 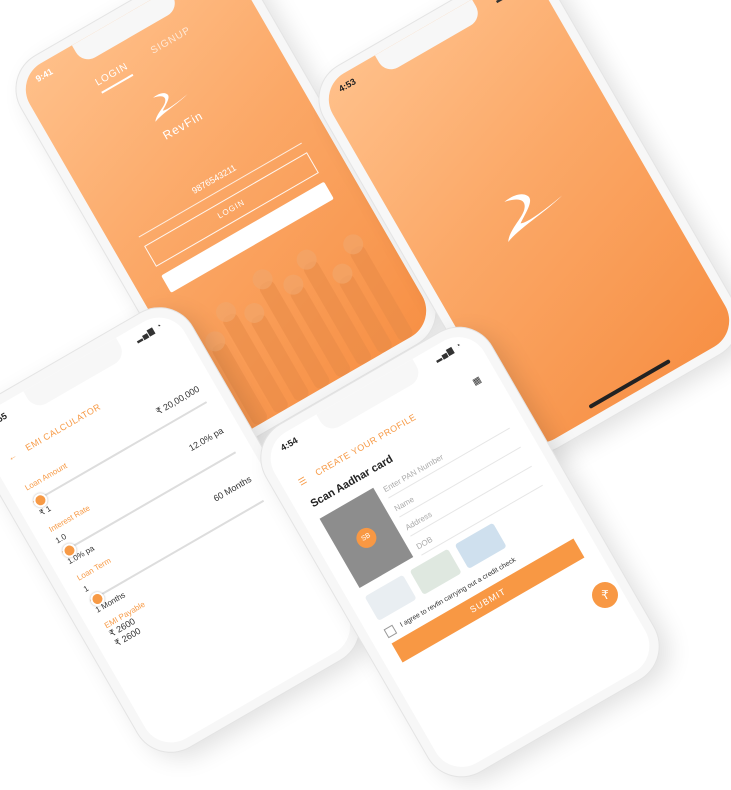 I want to click on home-indicator, so click(x=629, y=384).